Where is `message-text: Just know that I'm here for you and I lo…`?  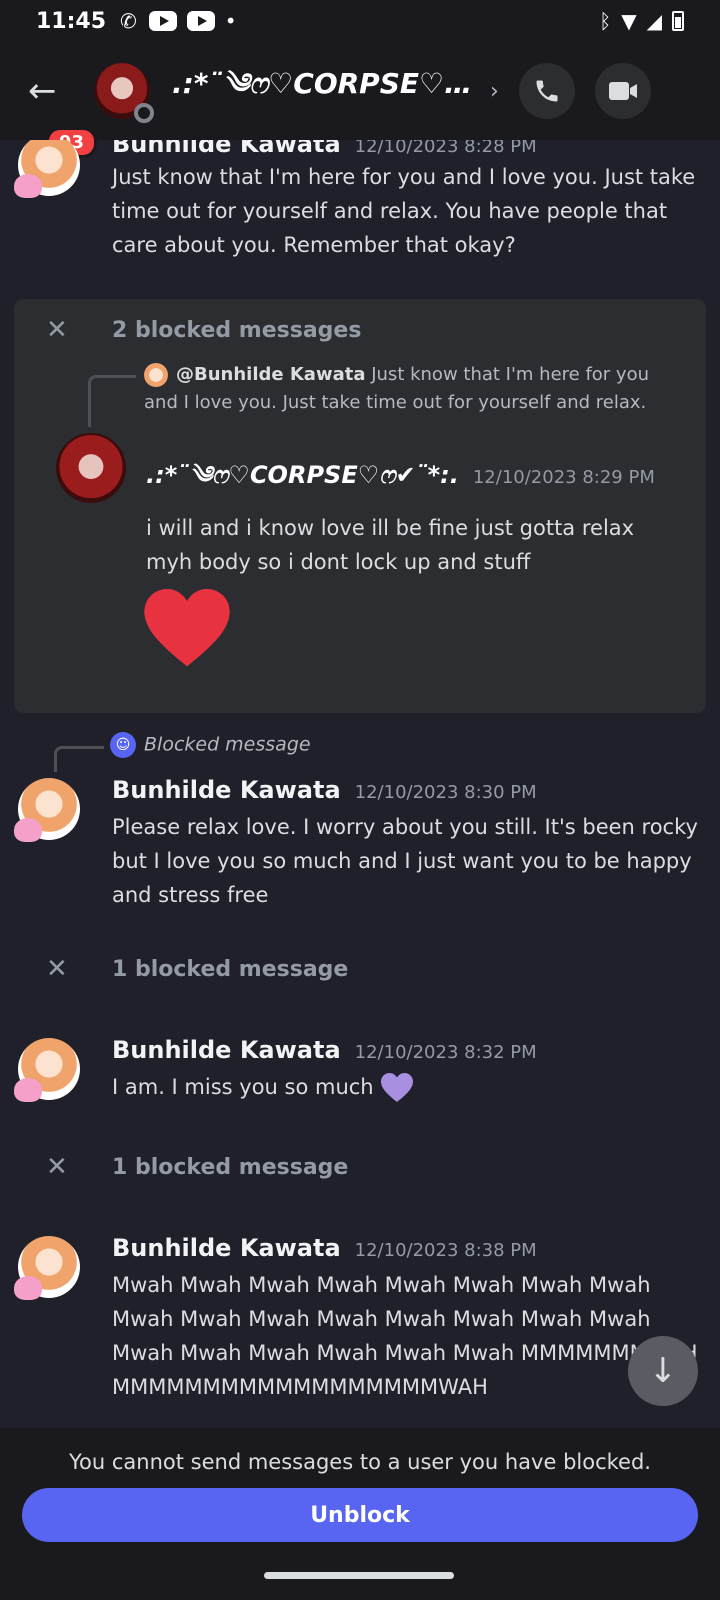 message-text: Just know that I'm here for you and I lo… is located at coordinates (404, 211).